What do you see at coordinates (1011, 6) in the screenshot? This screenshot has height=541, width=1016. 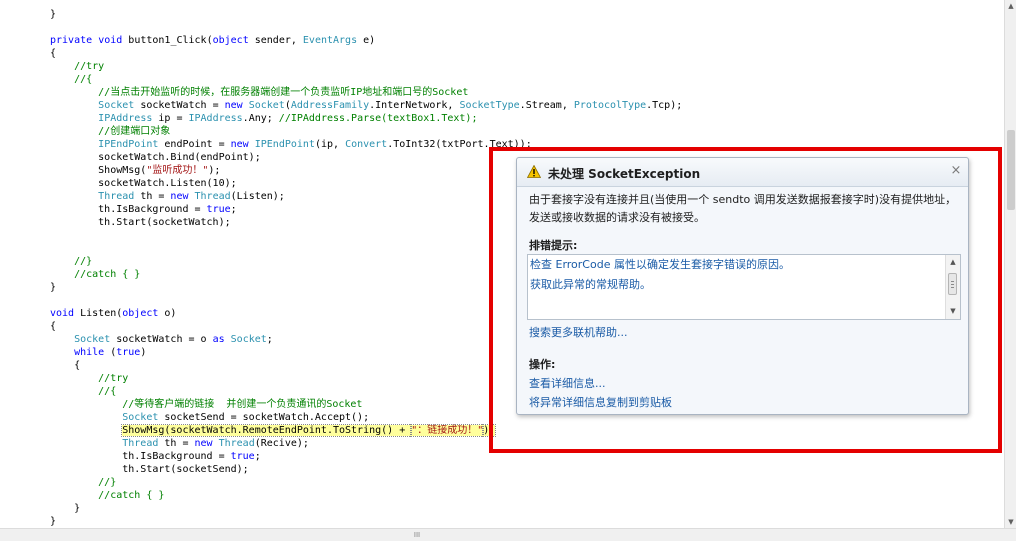 I see `scroll-up-icon: ▲` at bounding box center [1011, 6].